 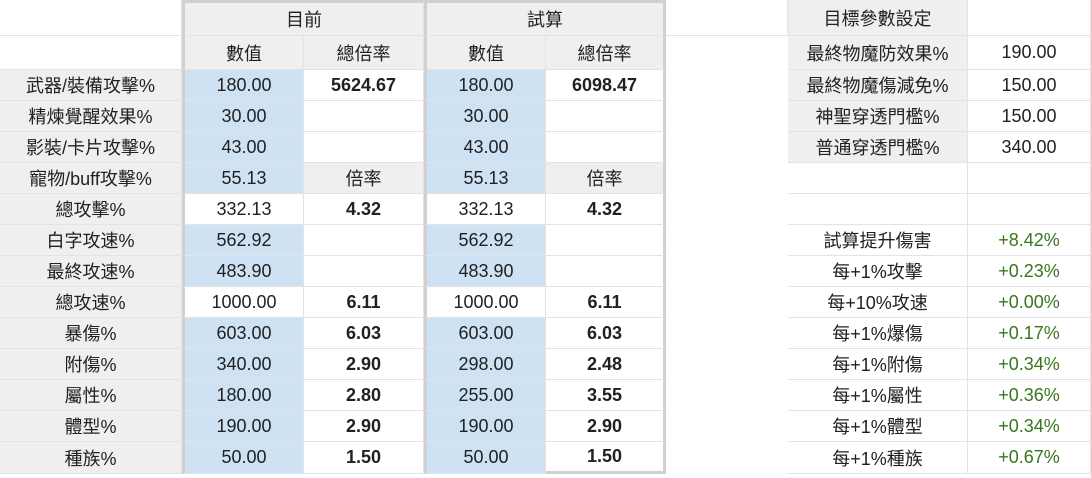 What do you see at coordinates (1029, 302) in the screenshot?
I see `gain-value: +0.00%` at bounding box center [1029, 302].